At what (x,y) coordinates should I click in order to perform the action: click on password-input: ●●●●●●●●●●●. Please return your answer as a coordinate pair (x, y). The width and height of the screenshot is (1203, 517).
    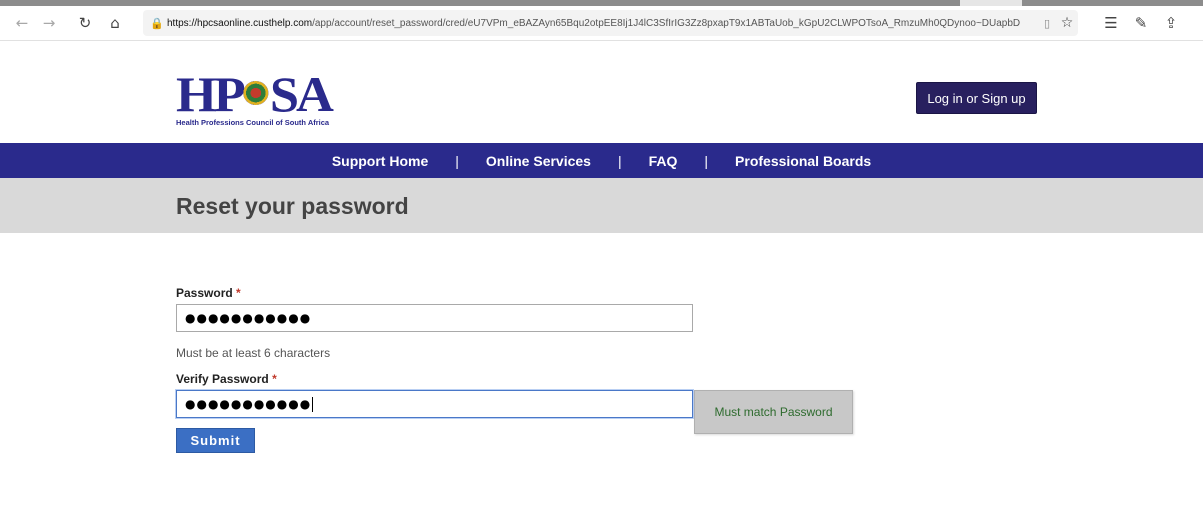
    Looking at the image, I should click on (434, 318).